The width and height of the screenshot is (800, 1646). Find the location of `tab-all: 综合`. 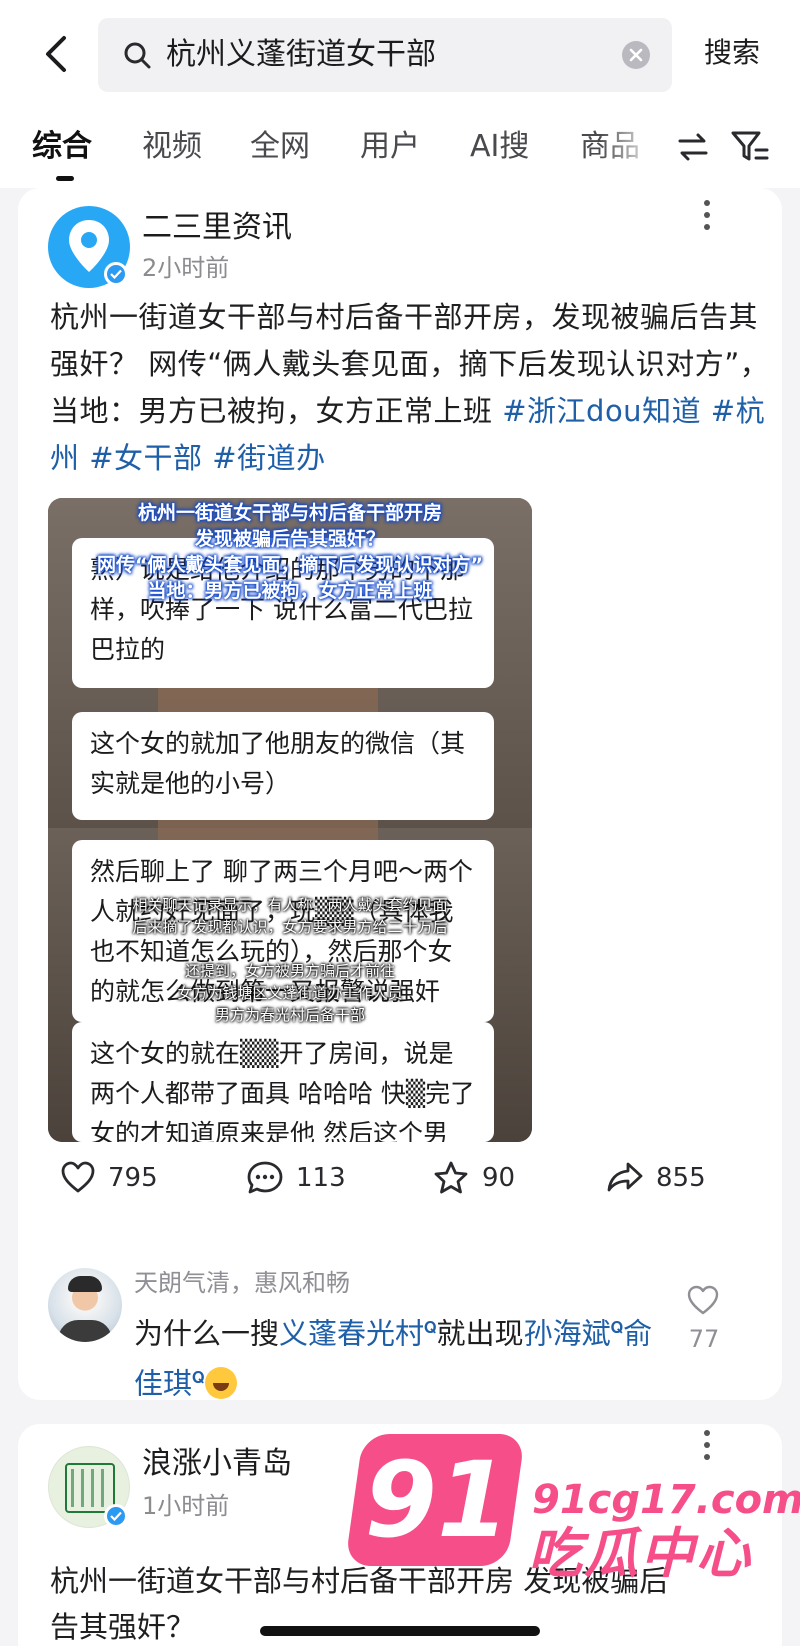

tab-all: 综合 is located at coordinates (62, 147).